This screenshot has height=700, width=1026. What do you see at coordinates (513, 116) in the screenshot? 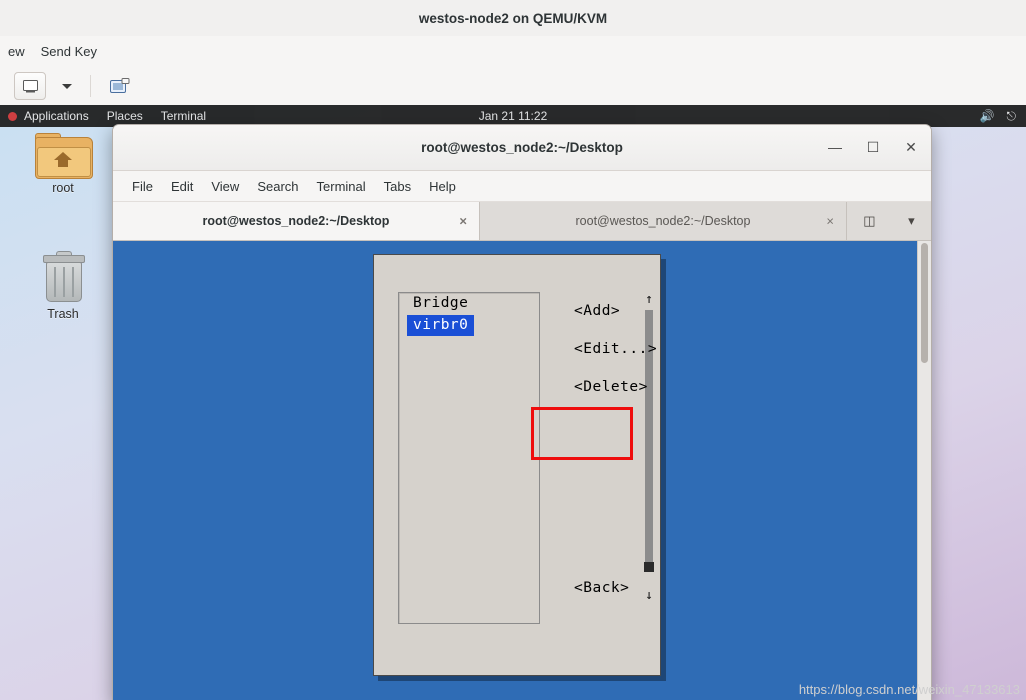
I see `gnome-clock: Jan 21 11:22` at bounding box center [513, 116].